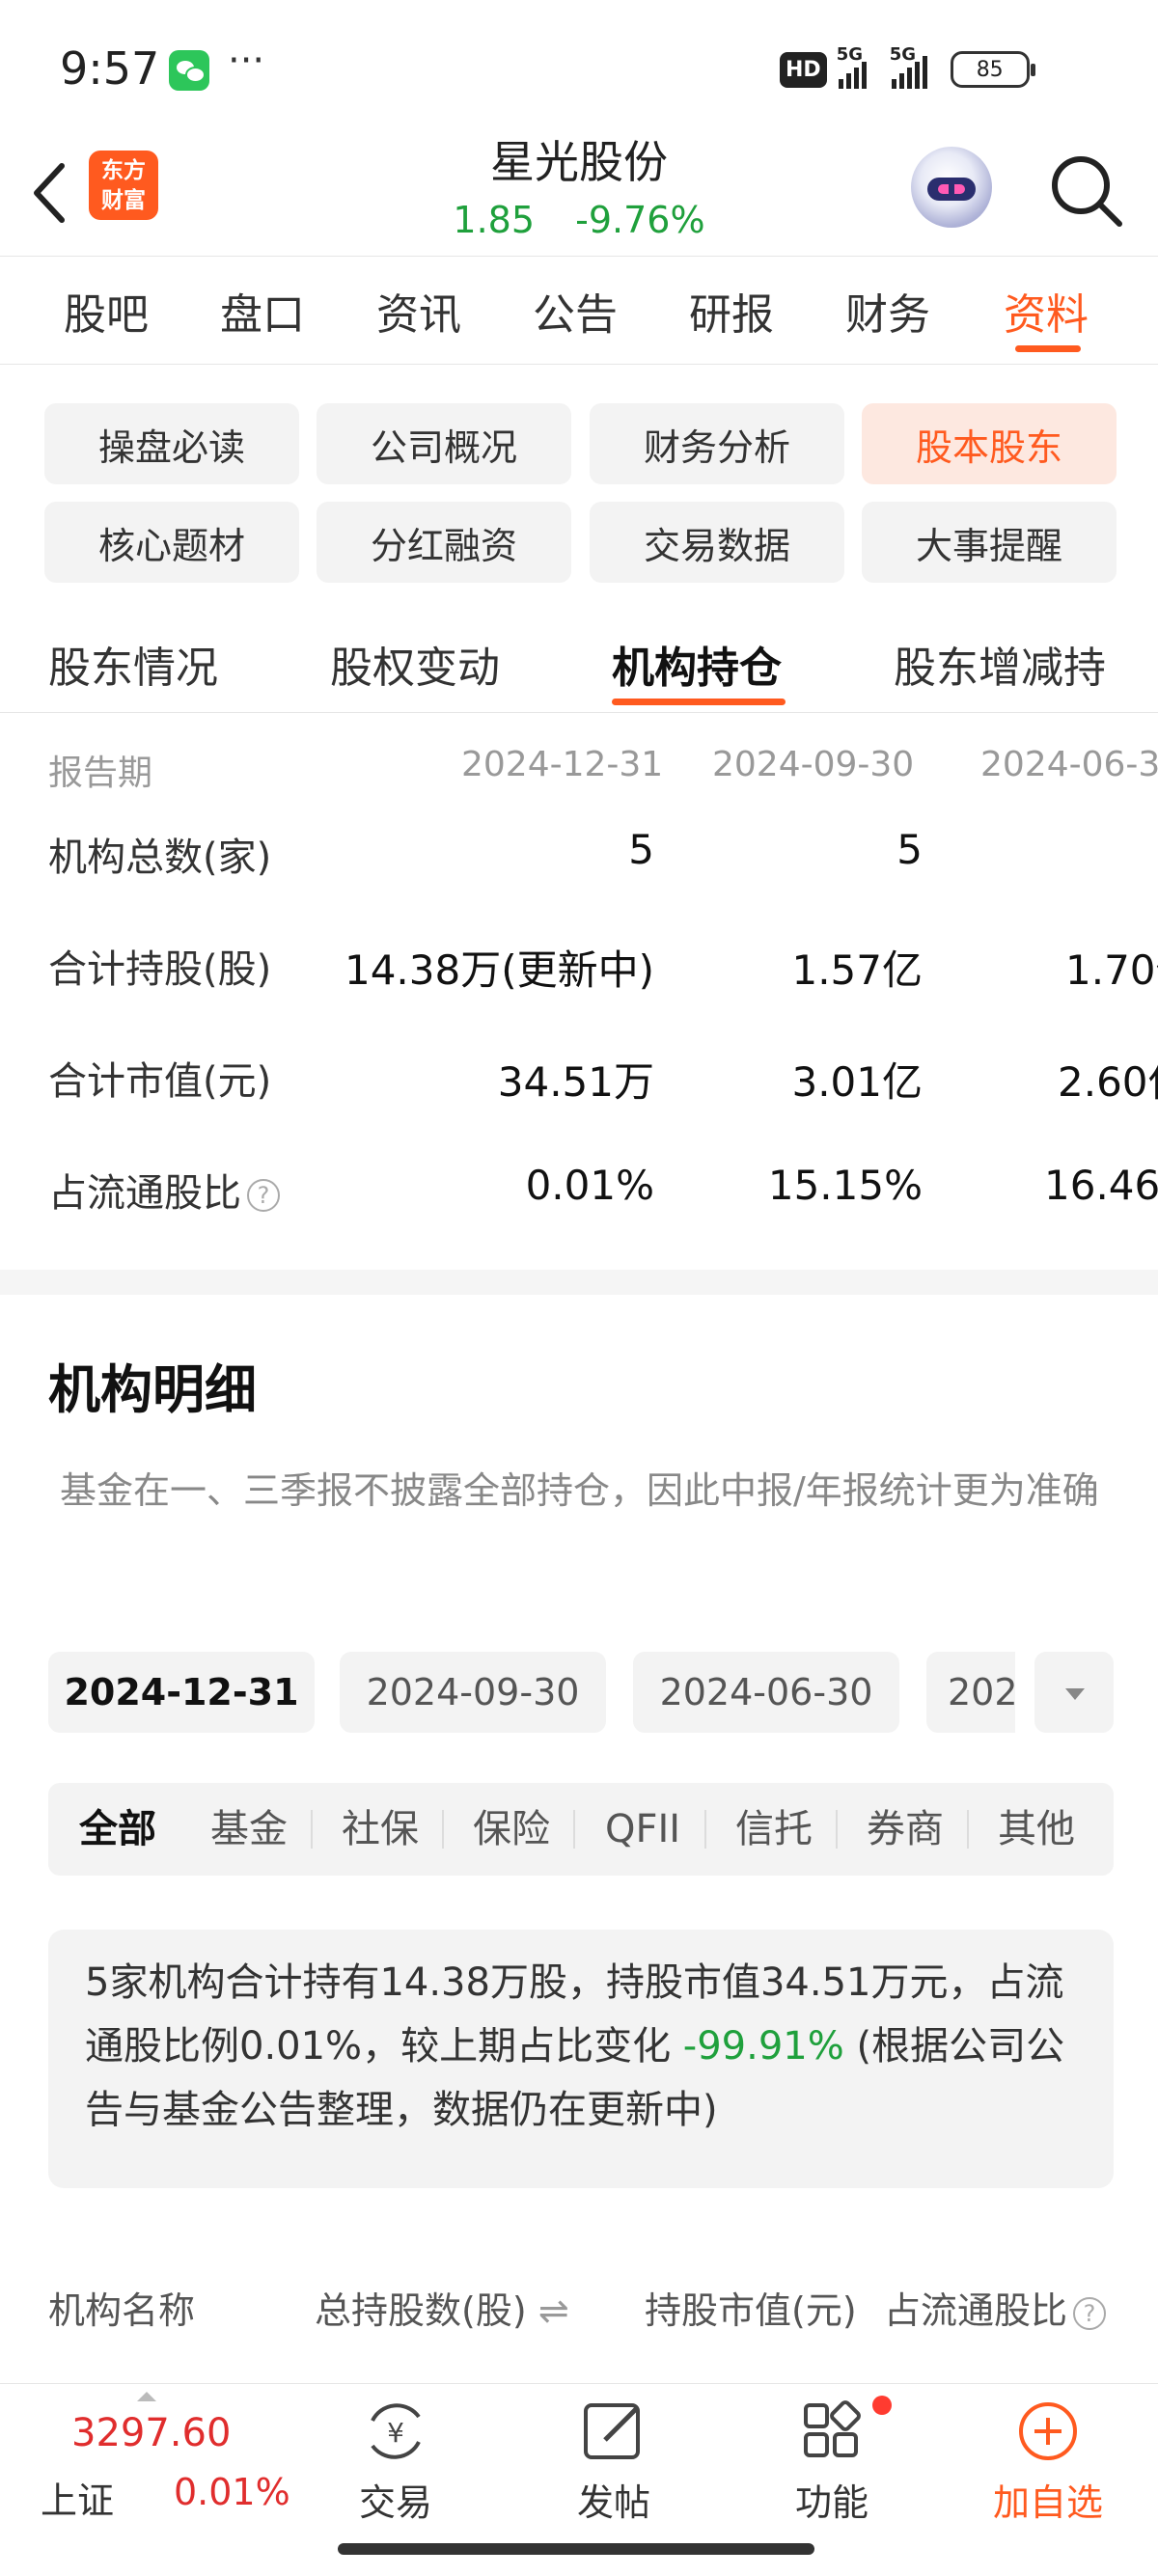 This screenshot has height=2576, width=1158. Describe the element at coordinates (857, 970) in the screenshot. I see `table-cell: 1.57亿` at that location.